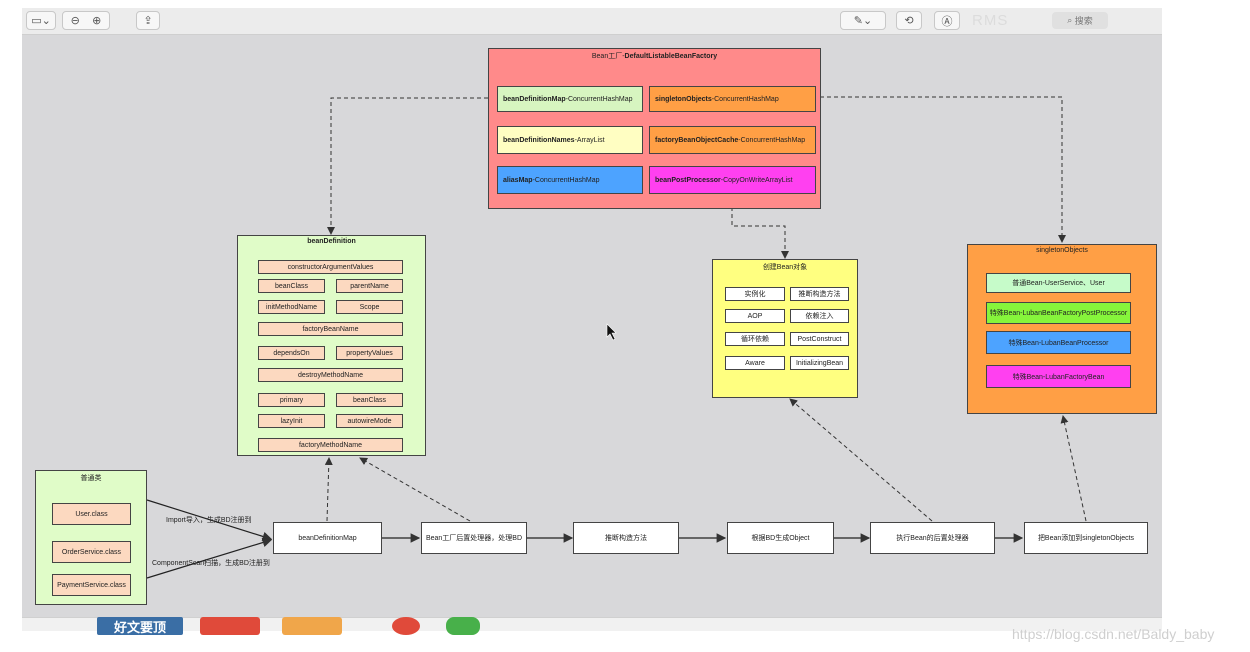 Image resolution: width=1250 pixels, height=652 pixels. What do you see at coordinates (570, 99) in the screenshot?
I see `factory-item-bean-definition-map: beanDefinitionMap -ConcurrentHashMap` at bounding box center [570, 99].